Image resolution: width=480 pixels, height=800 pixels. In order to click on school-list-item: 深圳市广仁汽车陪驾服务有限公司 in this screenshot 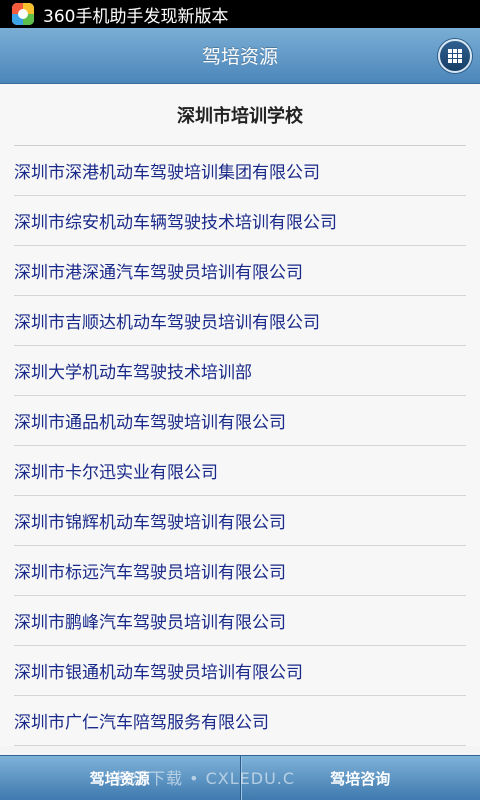, I will do `click(240, 721)`.